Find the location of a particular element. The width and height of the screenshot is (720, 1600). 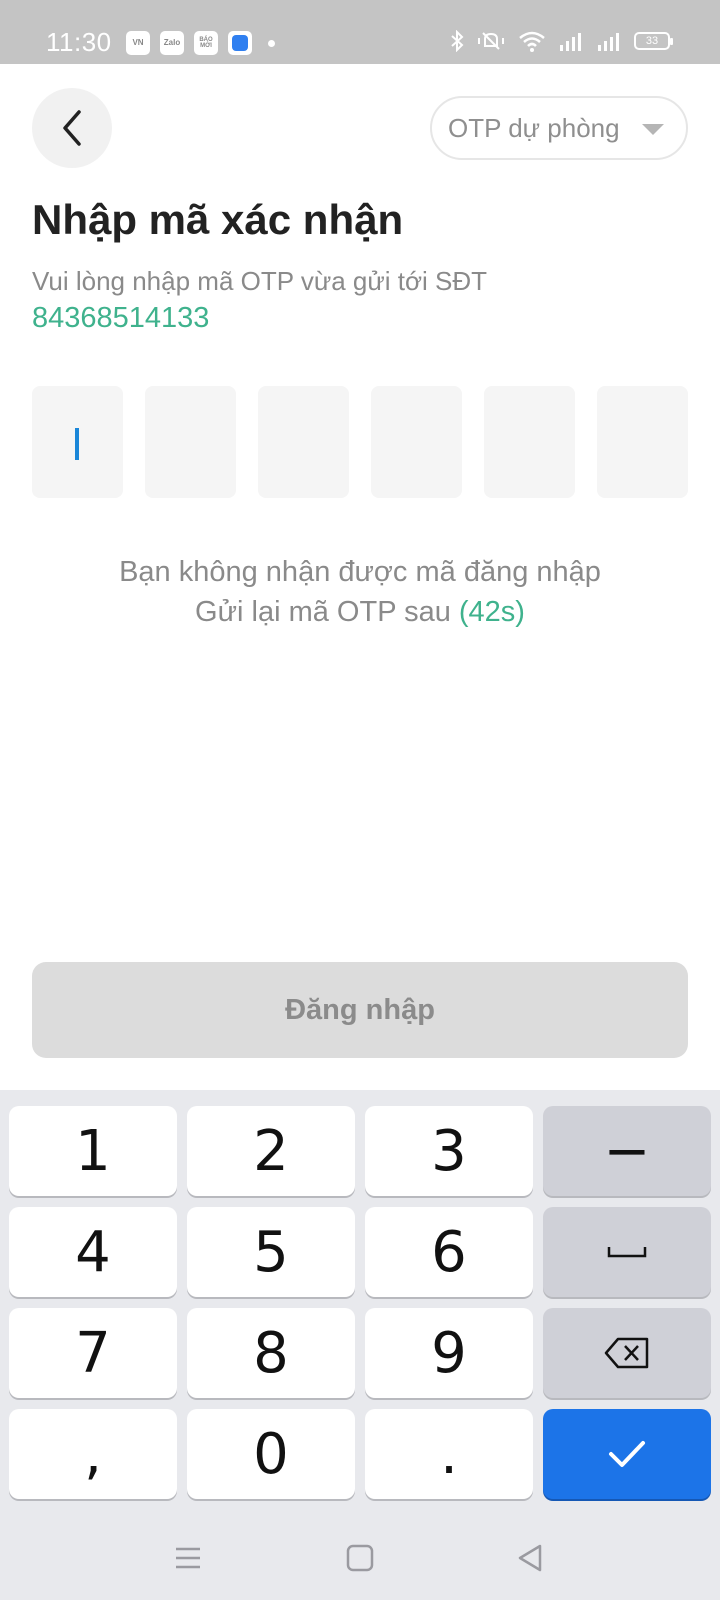

key-period: . is located at coordinates (449, 1454).